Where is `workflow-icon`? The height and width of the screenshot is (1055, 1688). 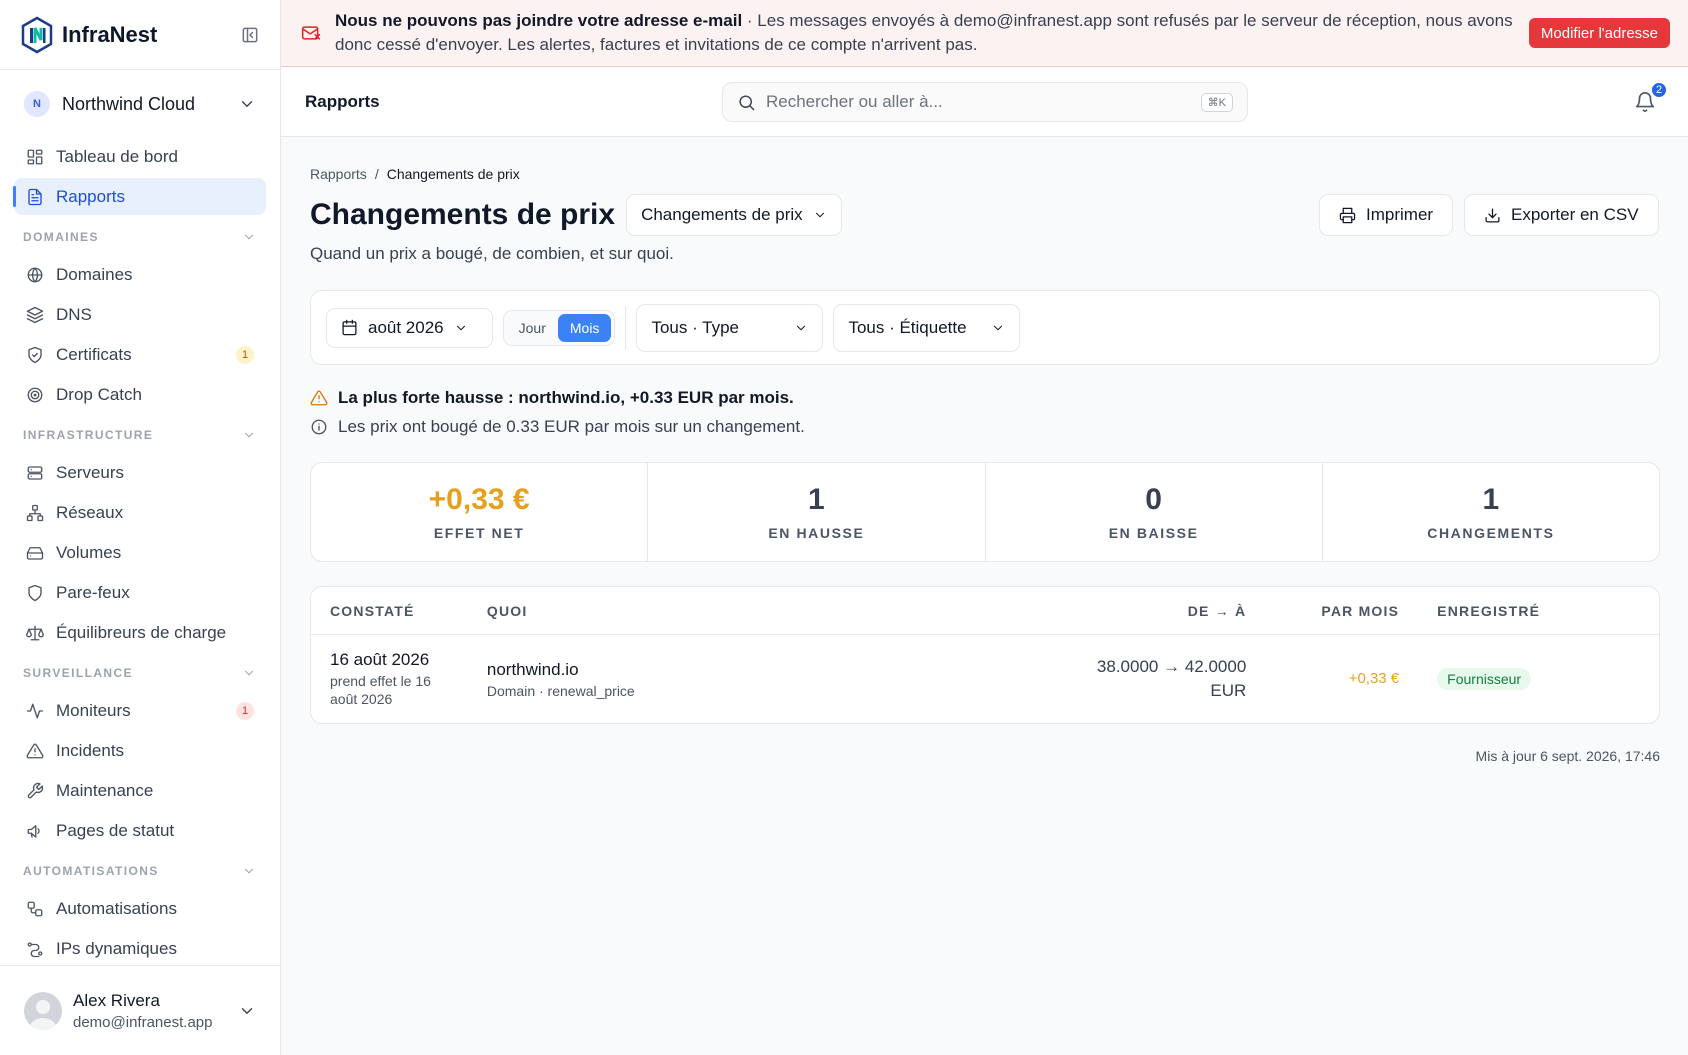 workflow-icon is located at coordinates (35, 908).